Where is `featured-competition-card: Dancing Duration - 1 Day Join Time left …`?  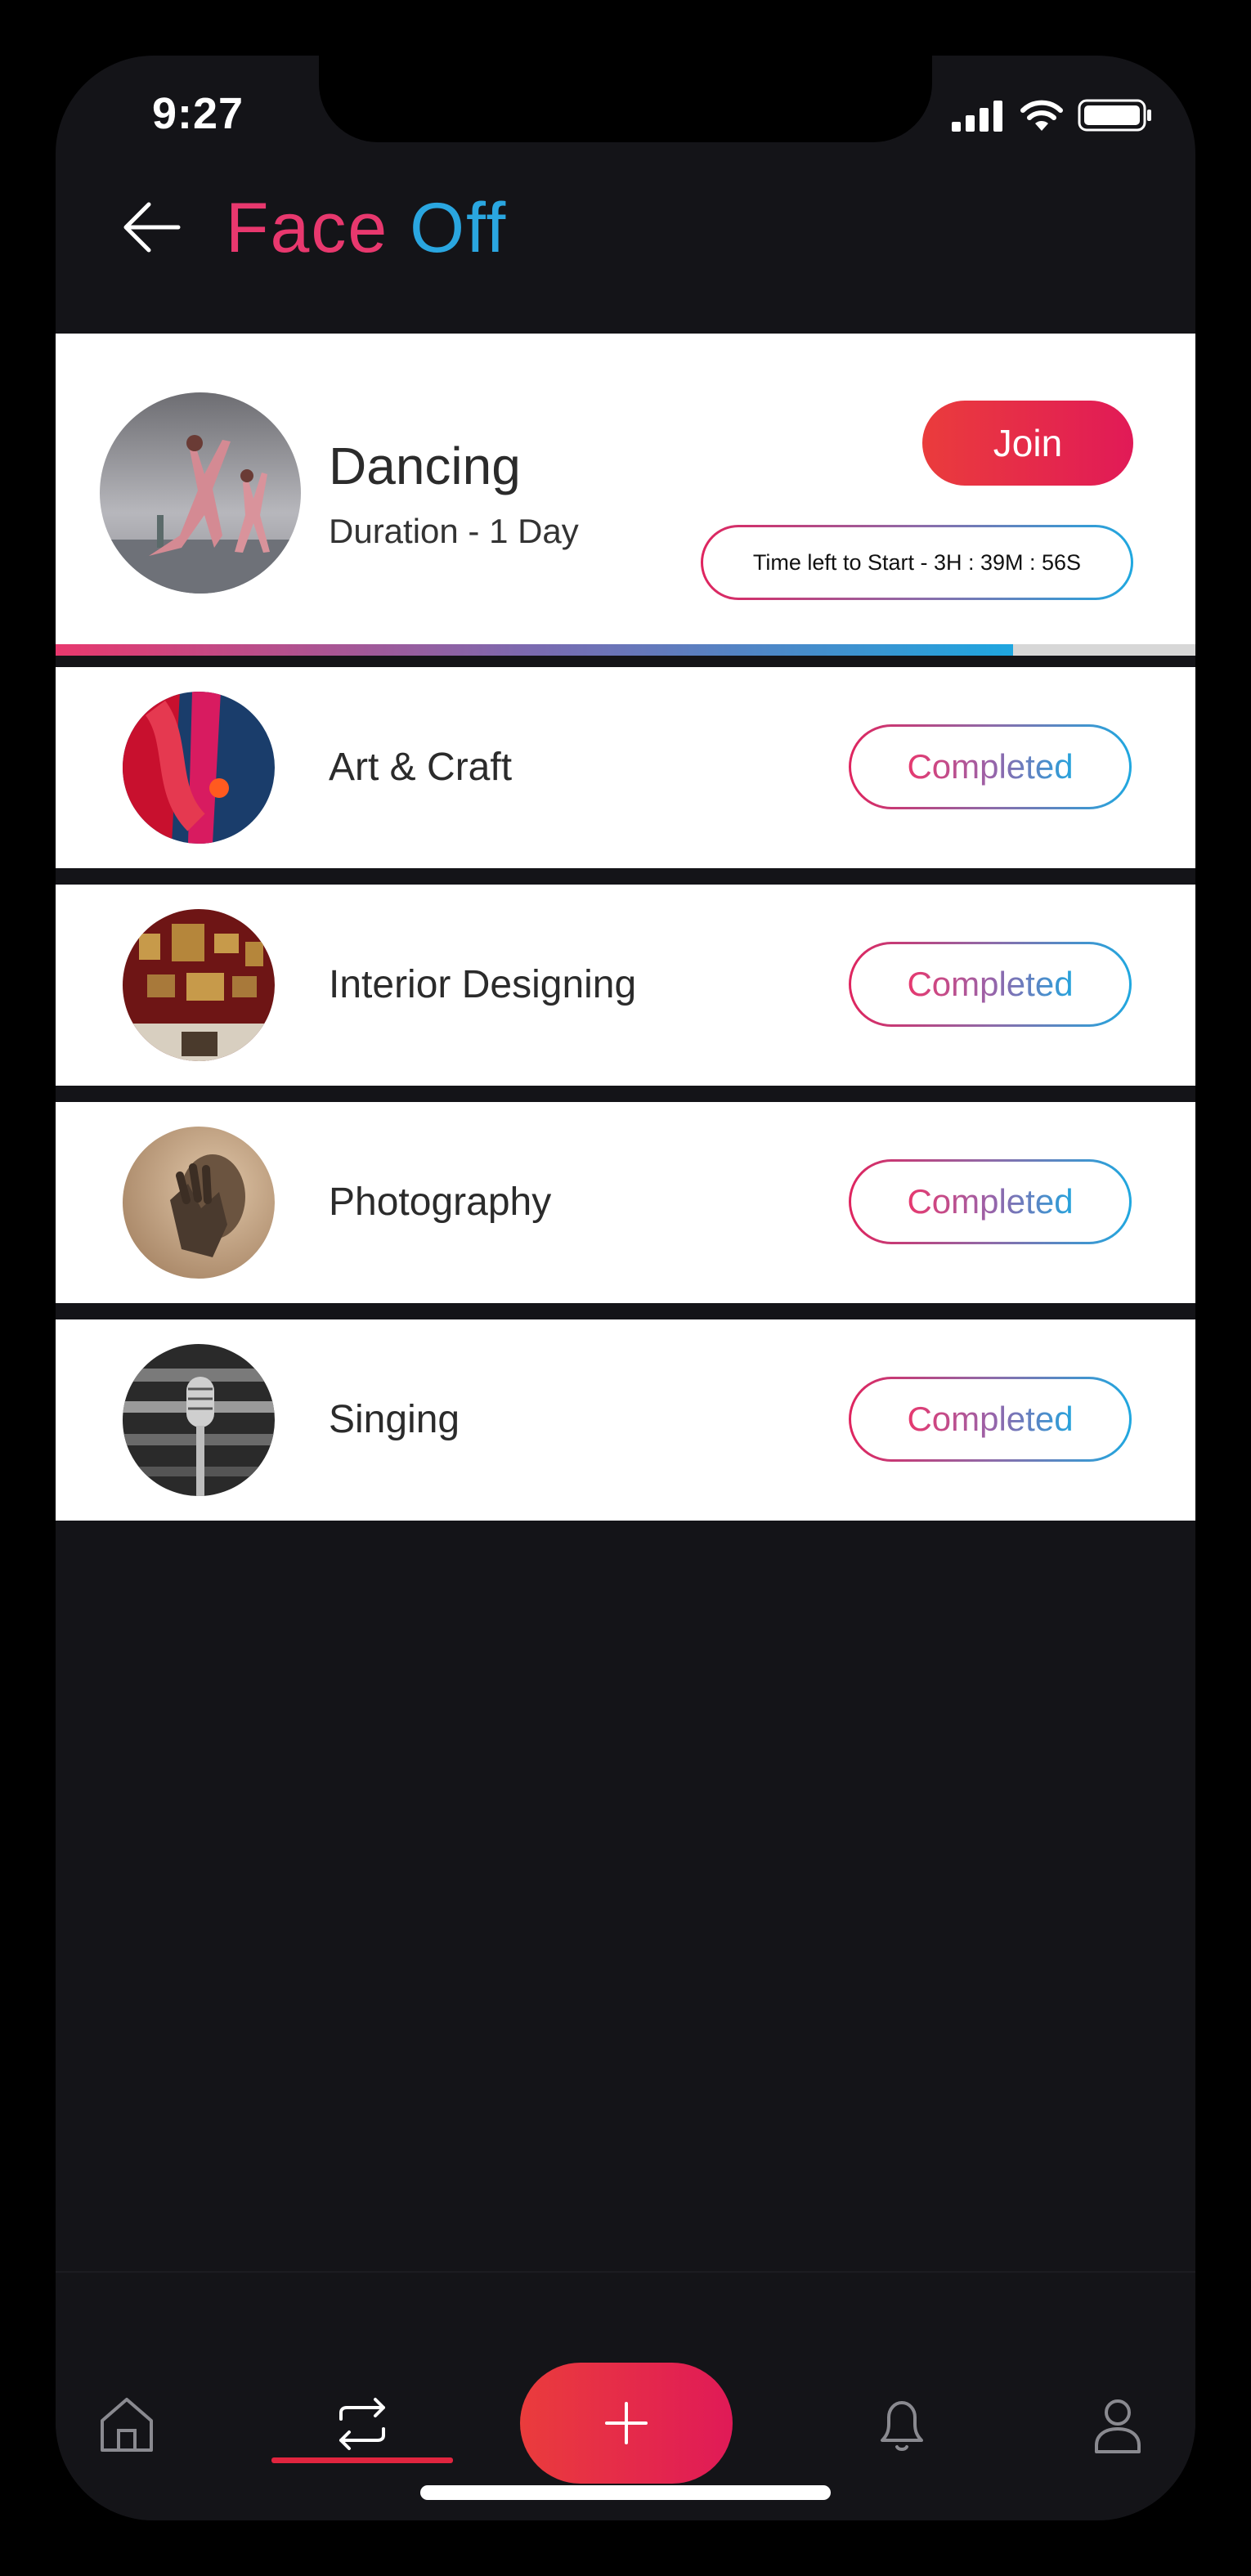 featured-competition-card: Dancing Duration - 1 Day Join Time left … is located at coordinates (625, 489).